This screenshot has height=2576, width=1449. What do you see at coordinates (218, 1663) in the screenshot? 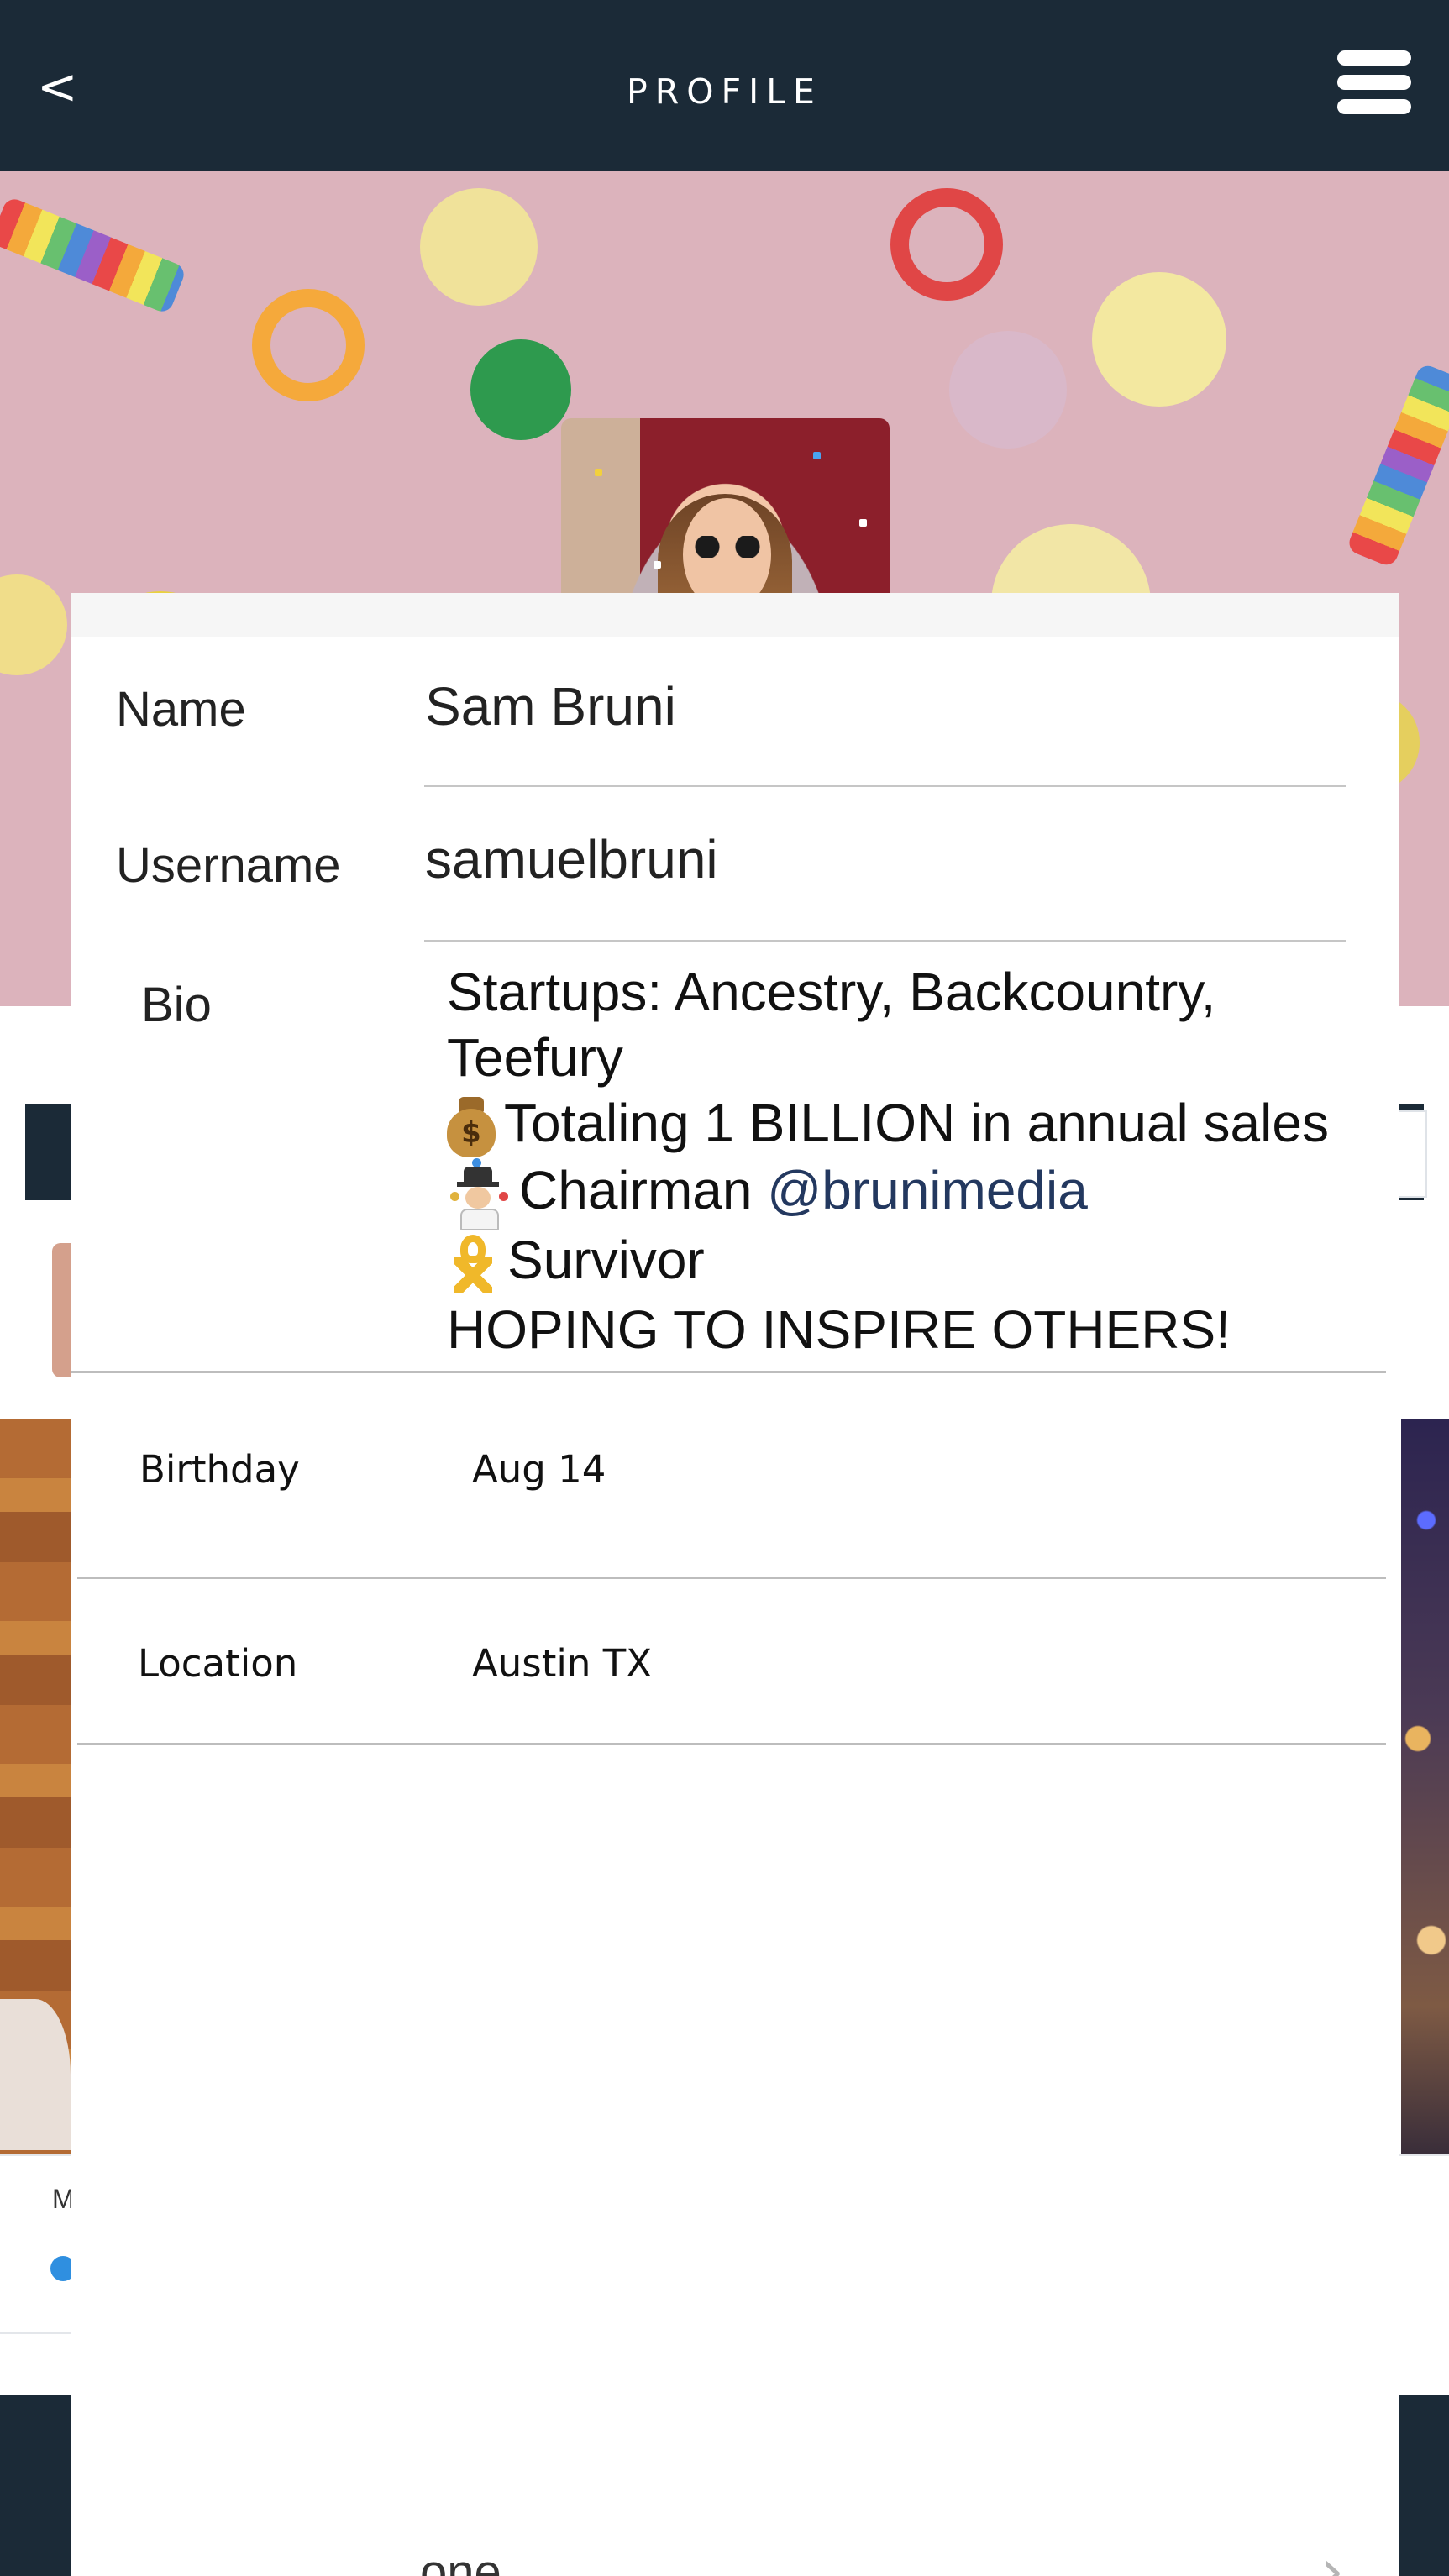
I see `location-label: Location` at bounding box center [218, 1663].